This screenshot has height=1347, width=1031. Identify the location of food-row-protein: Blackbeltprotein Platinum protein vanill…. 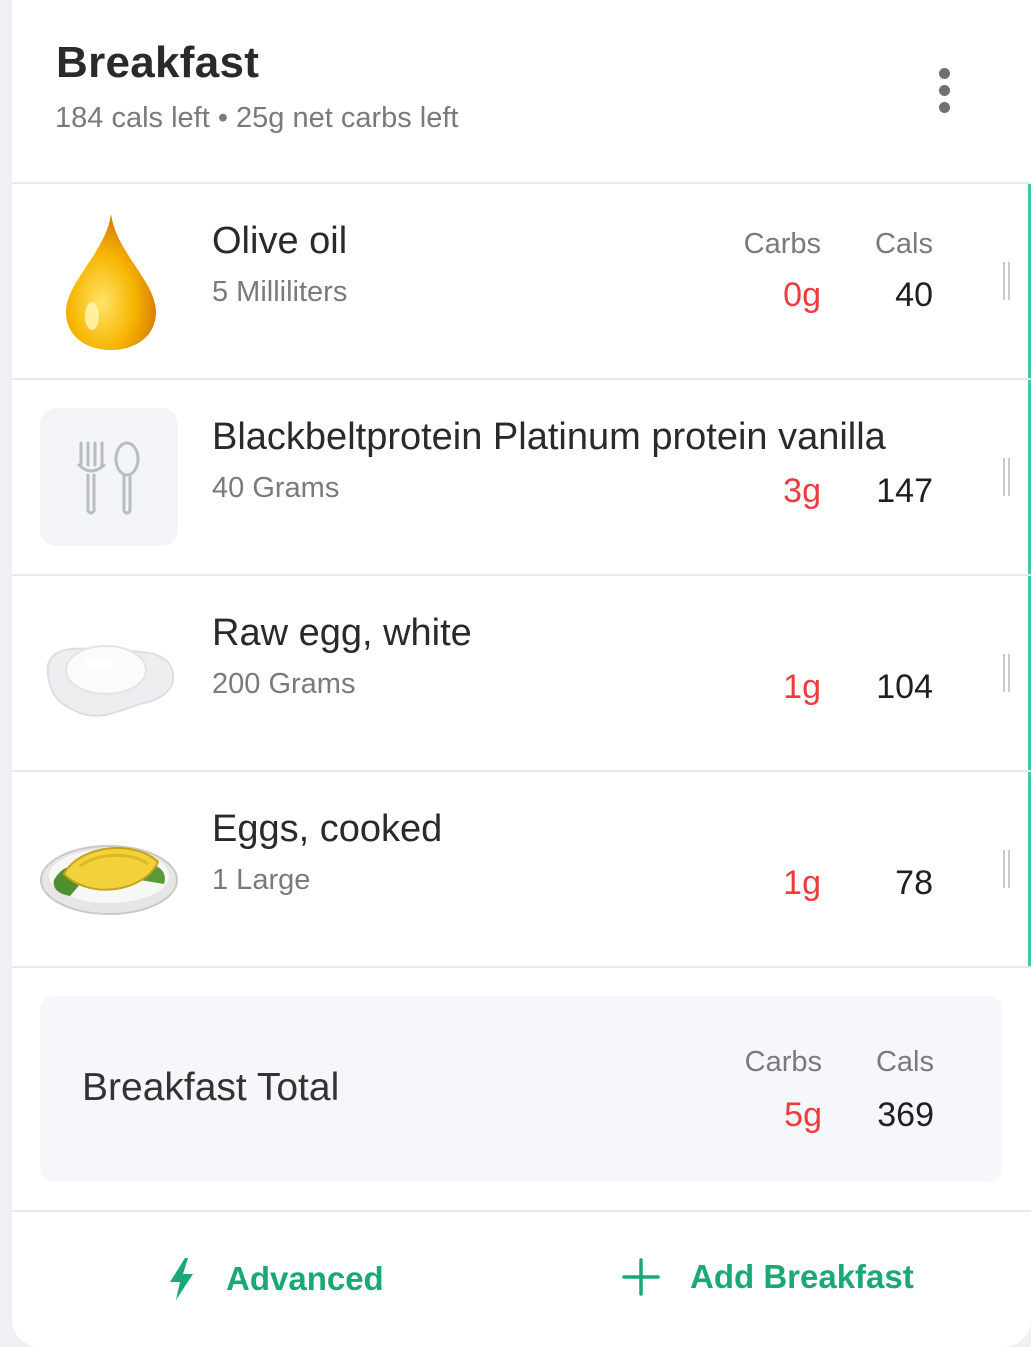
(521, 478).